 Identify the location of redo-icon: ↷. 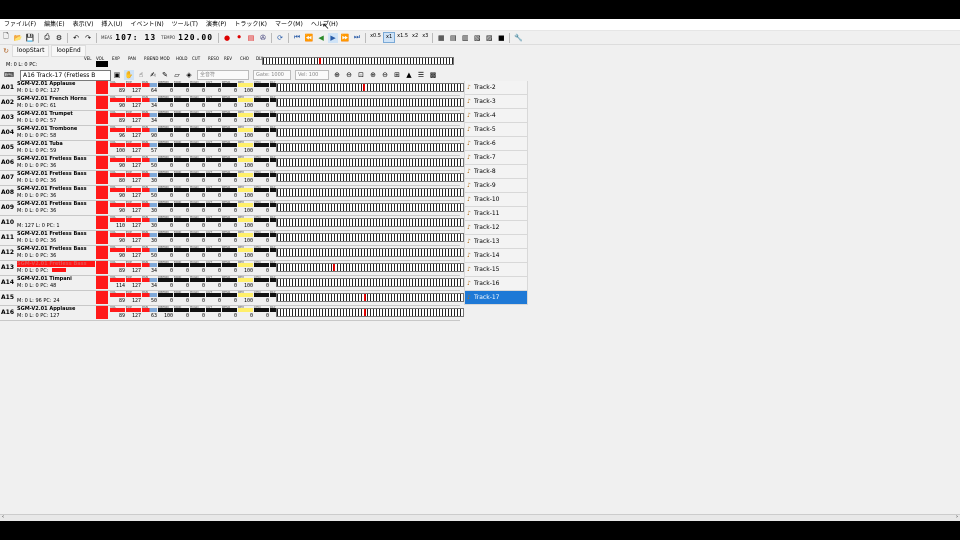
(88, 38).